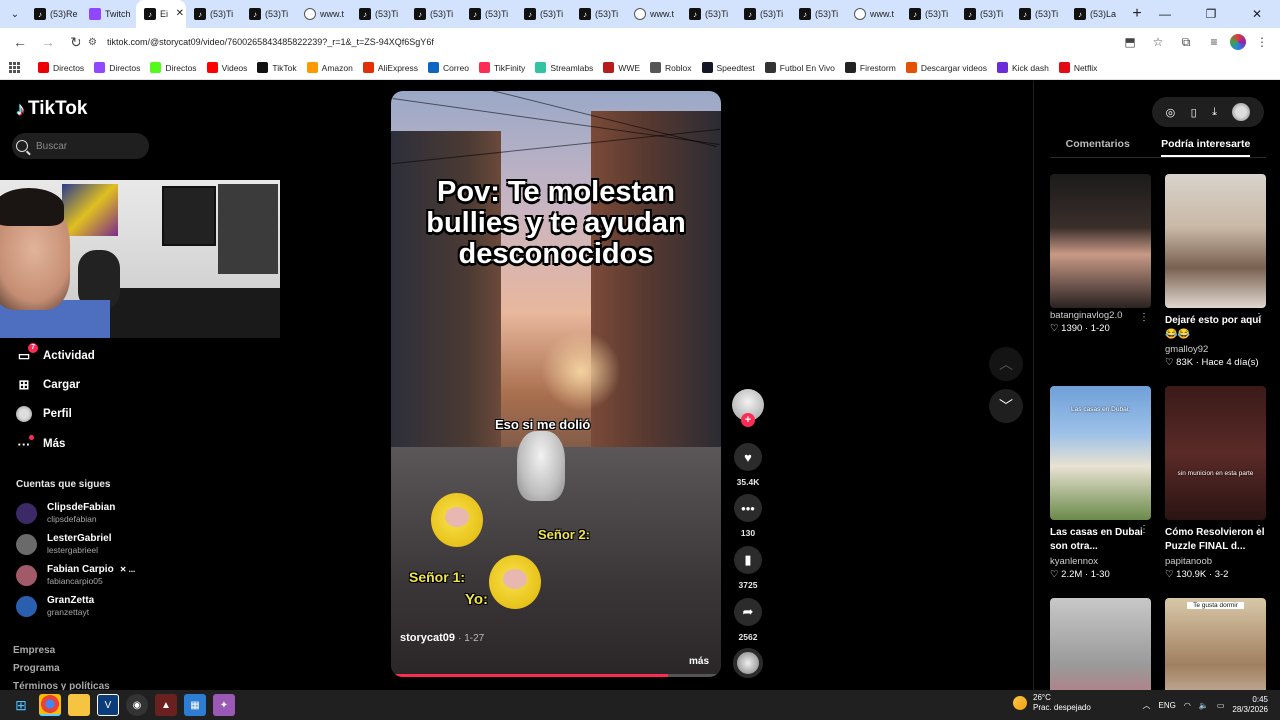 The image size is (1280, 720). Describe the element at coordinates (21, 705) in the screenshot. I see `windows-start-icon: ⊞` at that location.